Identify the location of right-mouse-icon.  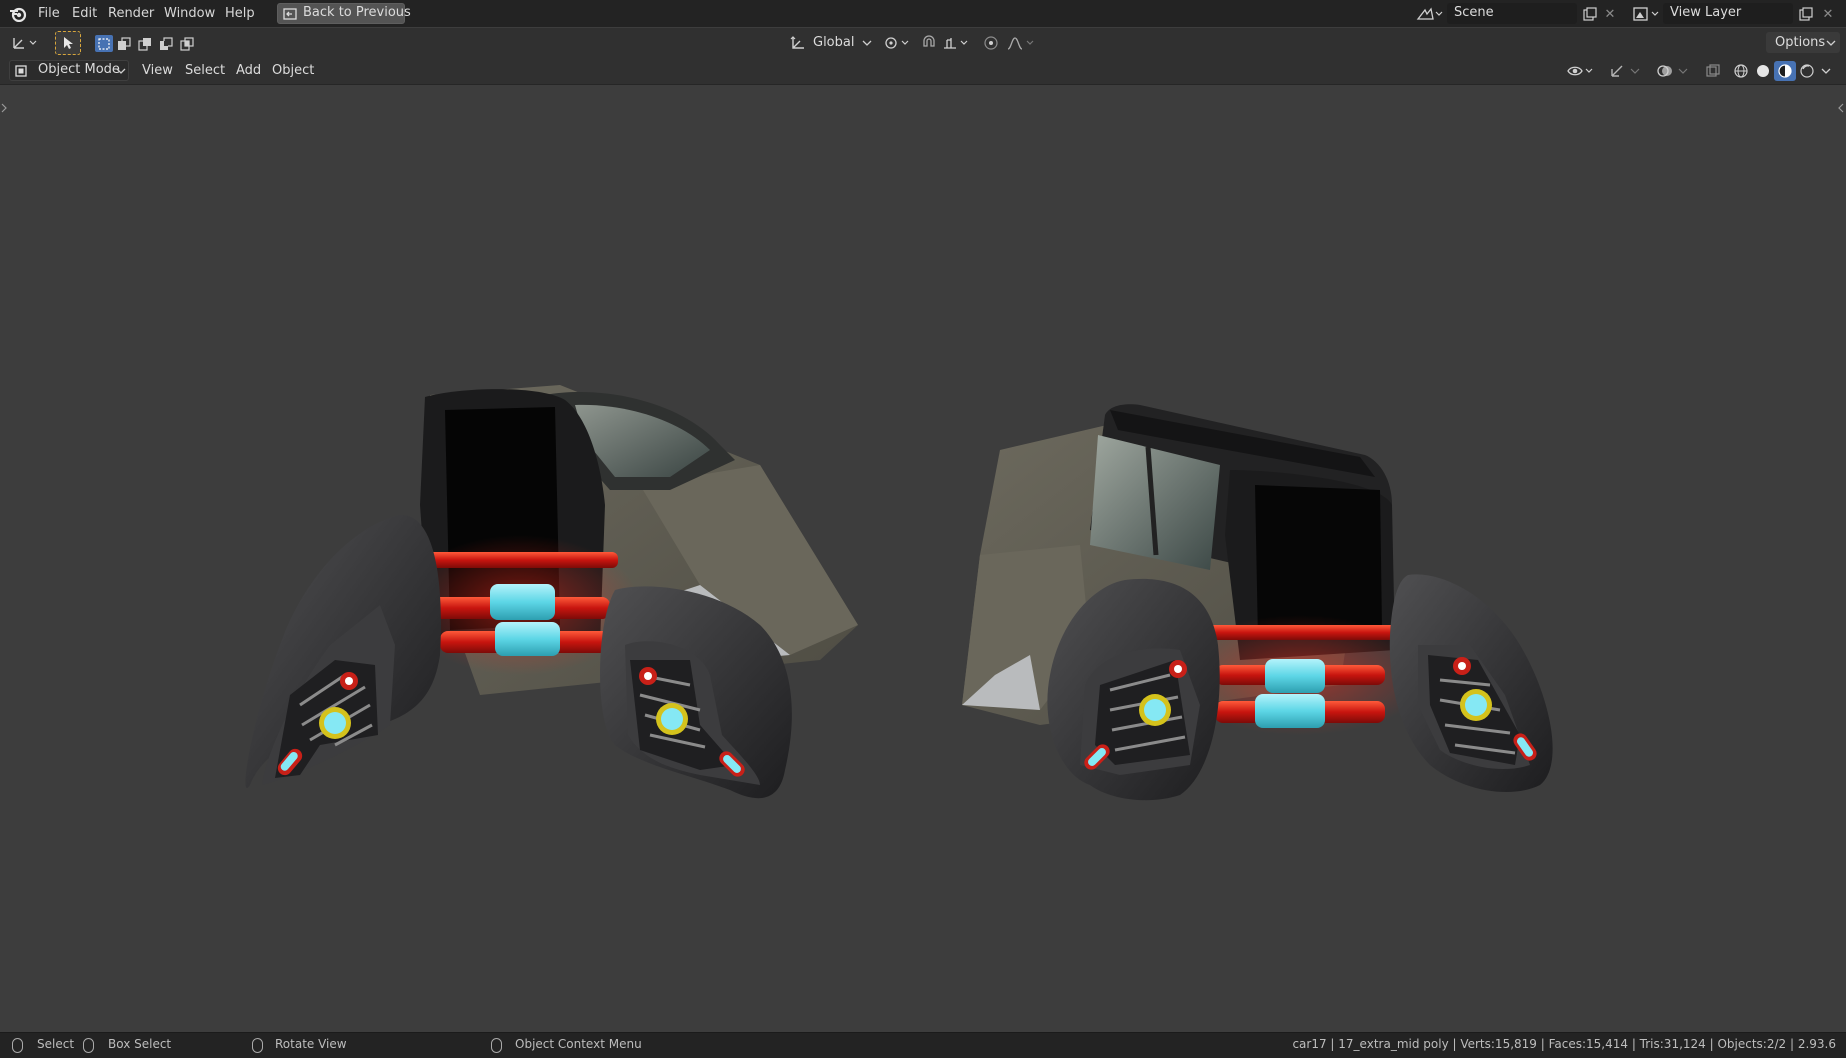
(496, 1045).